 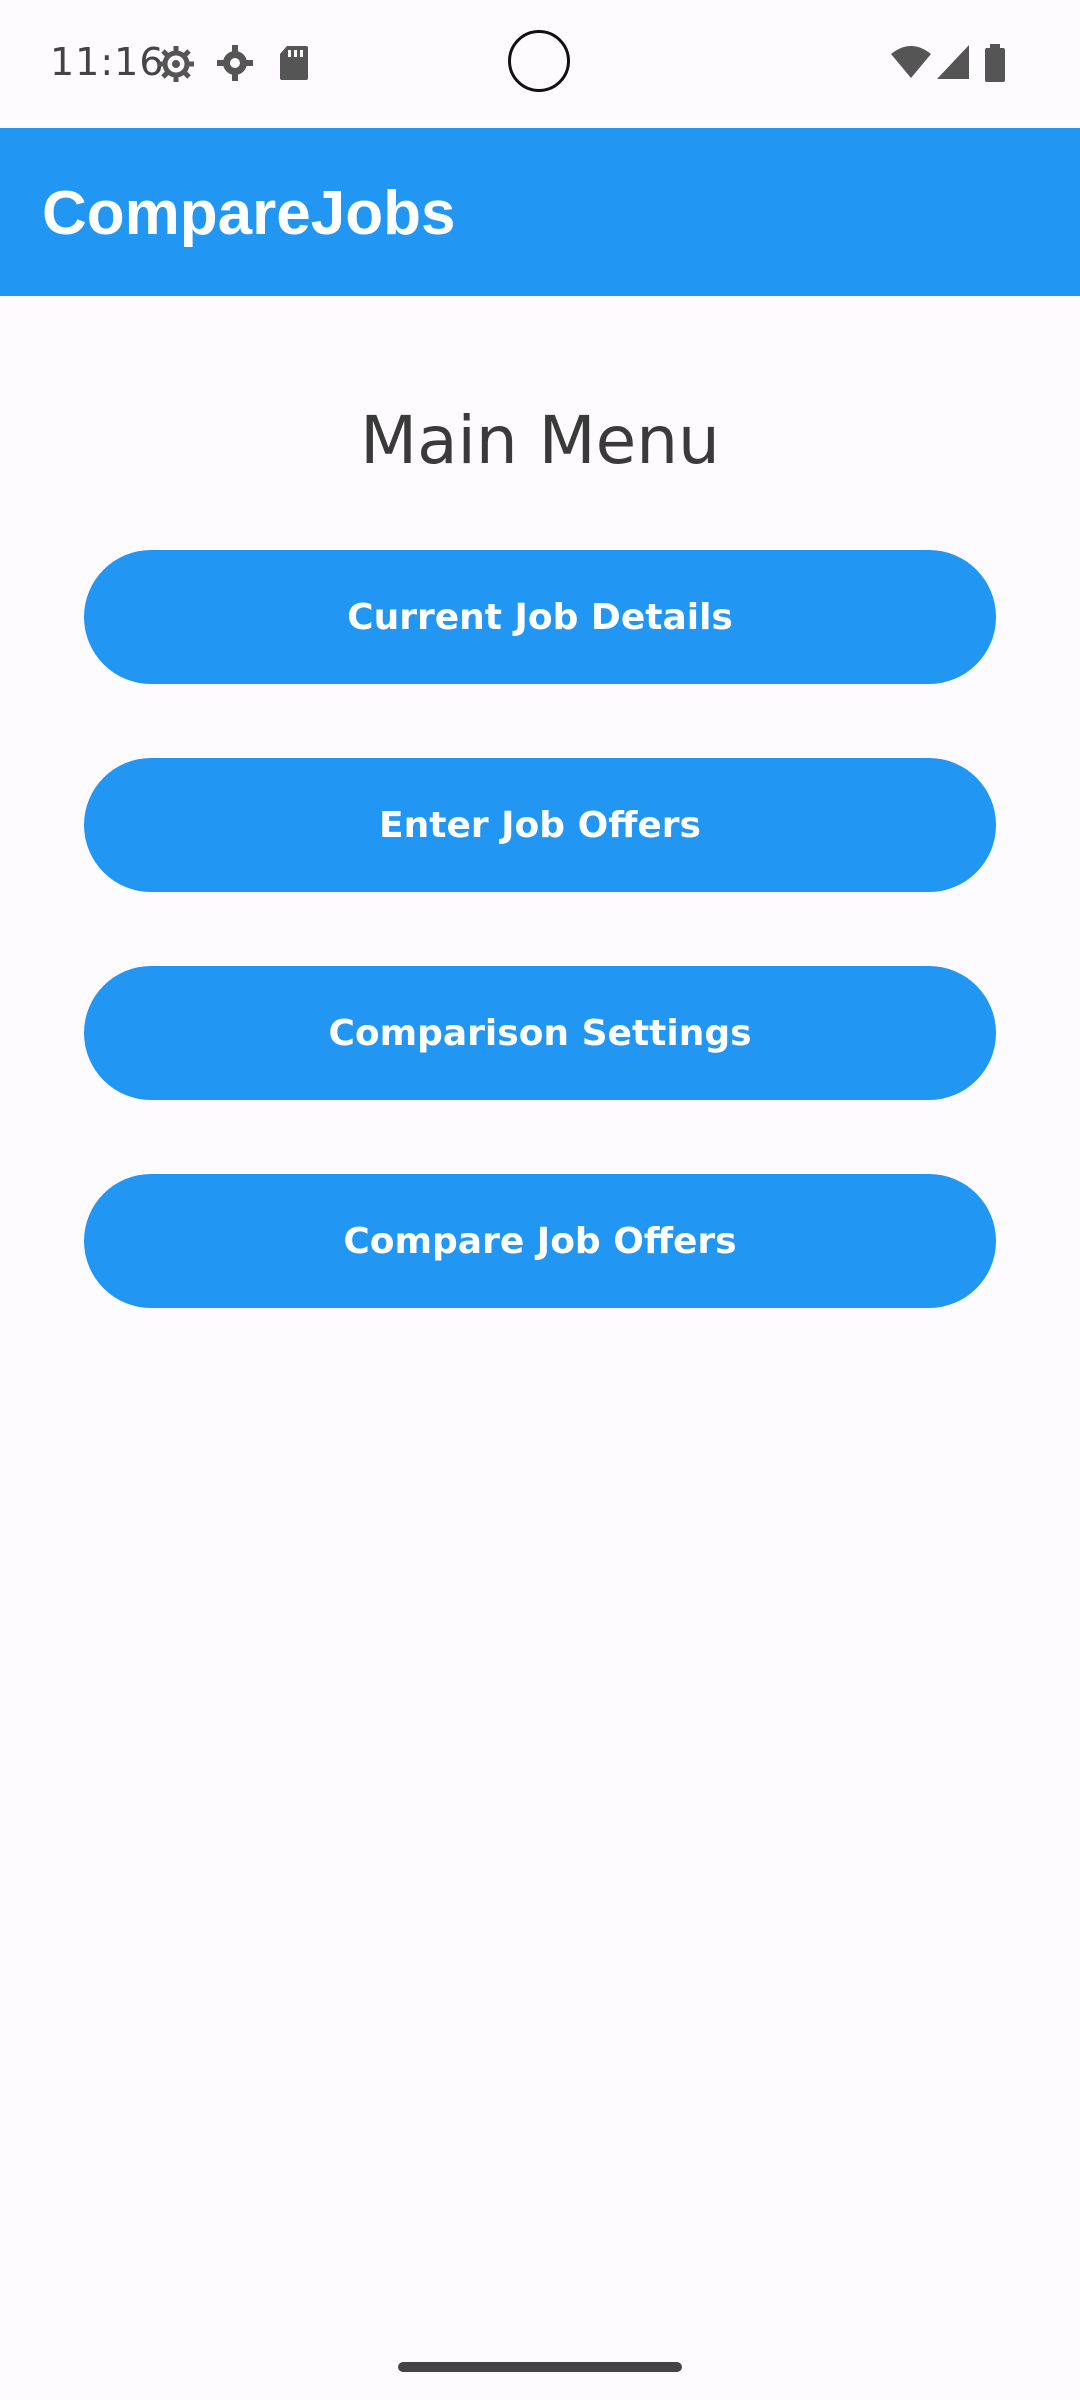 I want to click on gear-outline-icon, so click(x=176, y=66).